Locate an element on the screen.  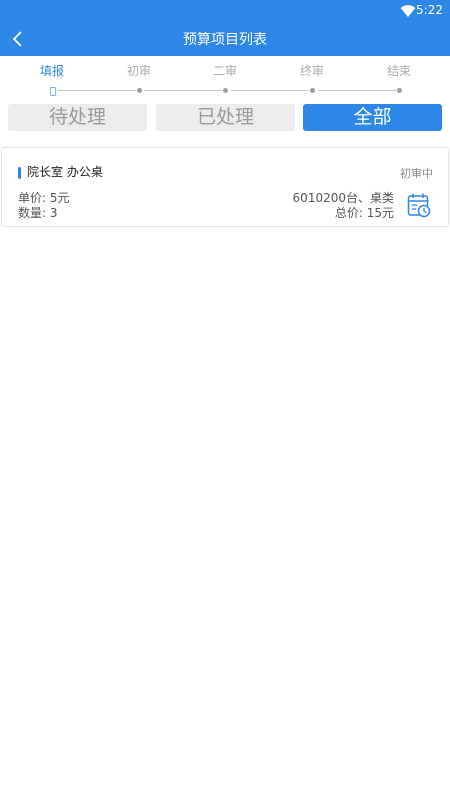
item-total-price: 总价: 15元 is located at coordinates (364, 213).